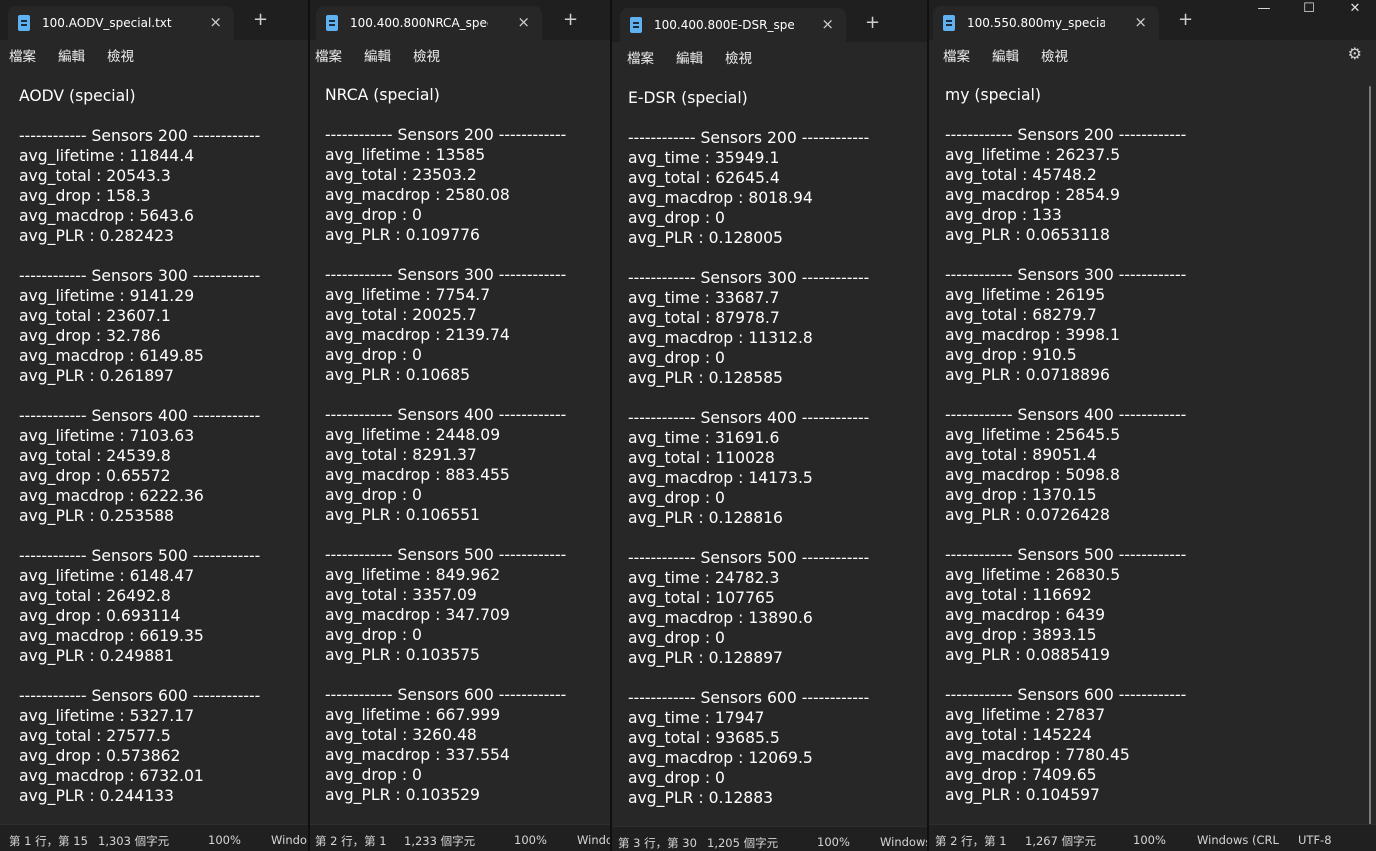  Describe the element at coordinates (1355, 53) in the screenshot. I see `settings-gear-icon: ⚙` at that location.